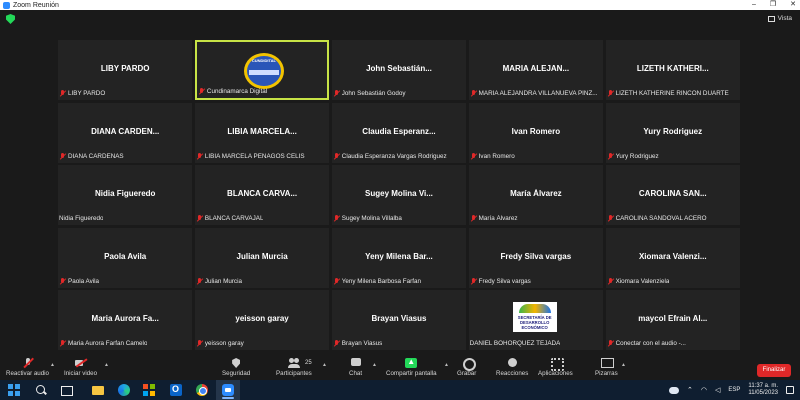 The width and height of the screenshot is (800, 400). What do you see at coordinates (399, 93) in the screenshot?
I see `participant-name-label: John Sebastián Godoy` at bounding box center [399, 93].